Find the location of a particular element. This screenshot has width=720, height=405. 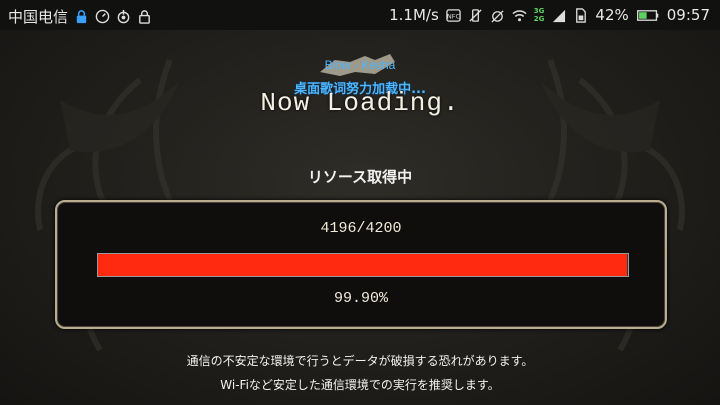

network-warning-line-2: Wi-Fiなど安定した通信環境での実行を推奨します。 is located at coordinates (360, 385).